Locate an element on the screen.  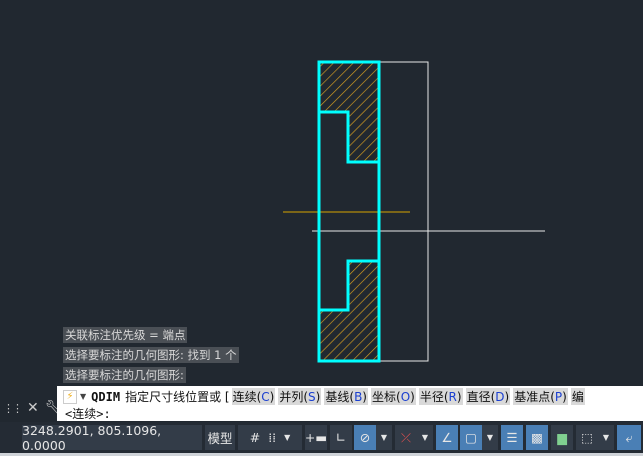
option-staggered: 并列(S) is located at coordinates (300, 396).